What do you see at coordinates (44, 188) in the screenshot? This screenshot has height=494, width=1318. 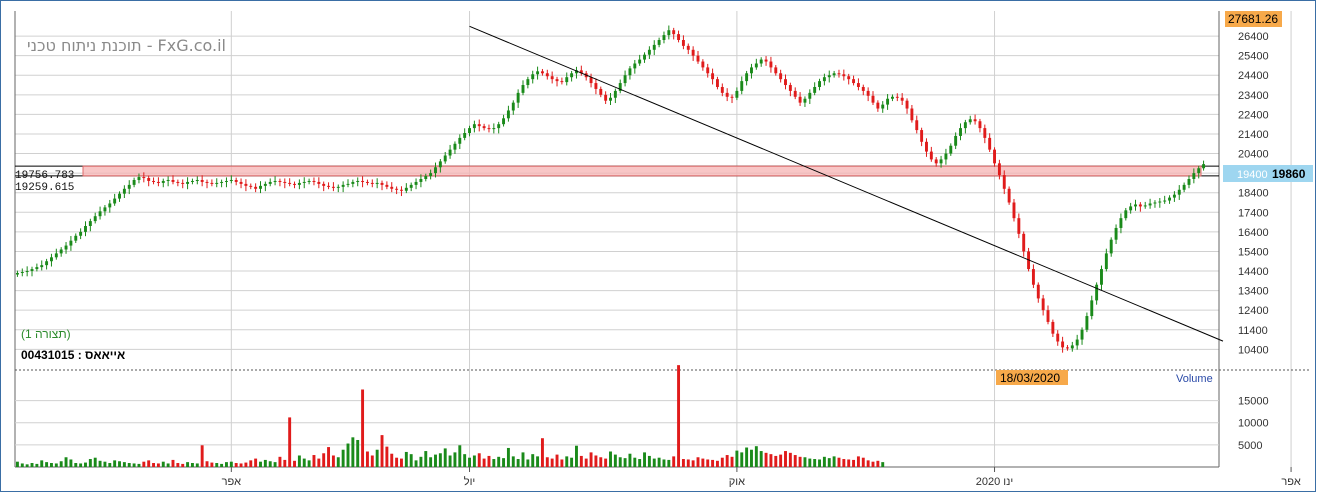 I see `support-lower-label: 19259.615` at bounding box center [44, 188].